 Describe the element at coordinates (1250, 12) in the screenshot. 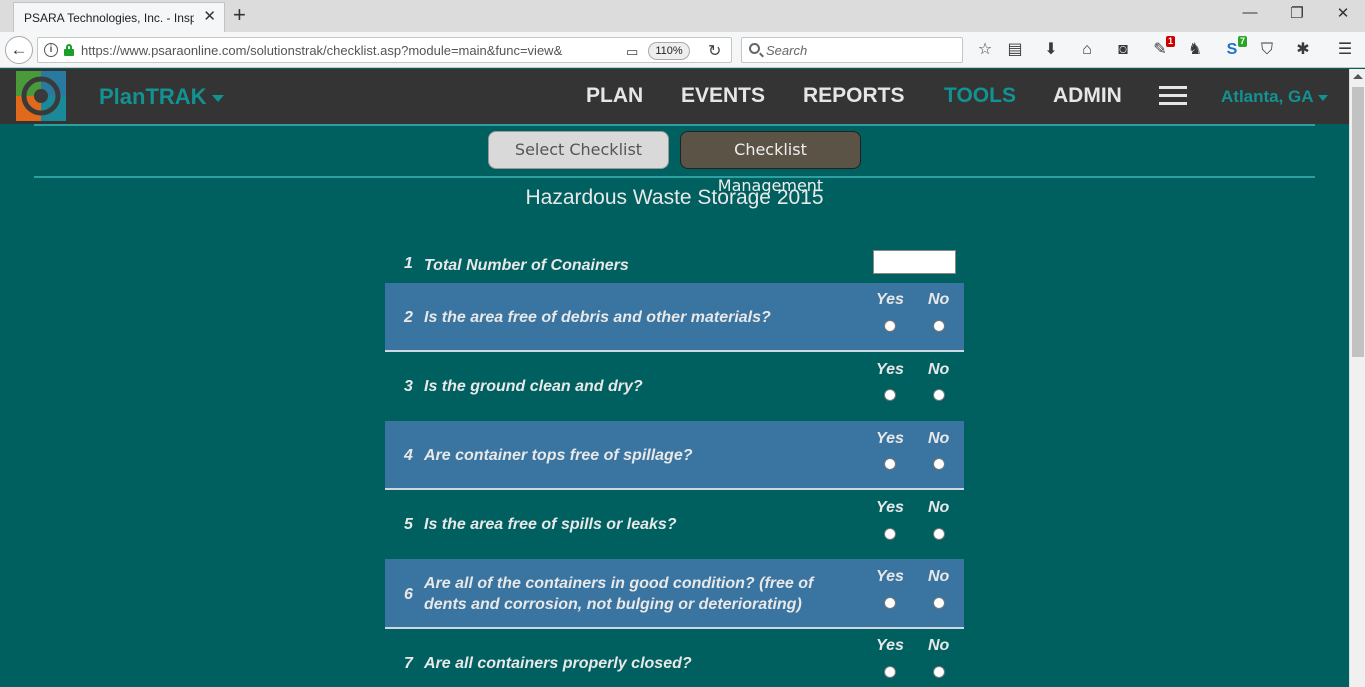

I see `minimize-icon: —` at that location.